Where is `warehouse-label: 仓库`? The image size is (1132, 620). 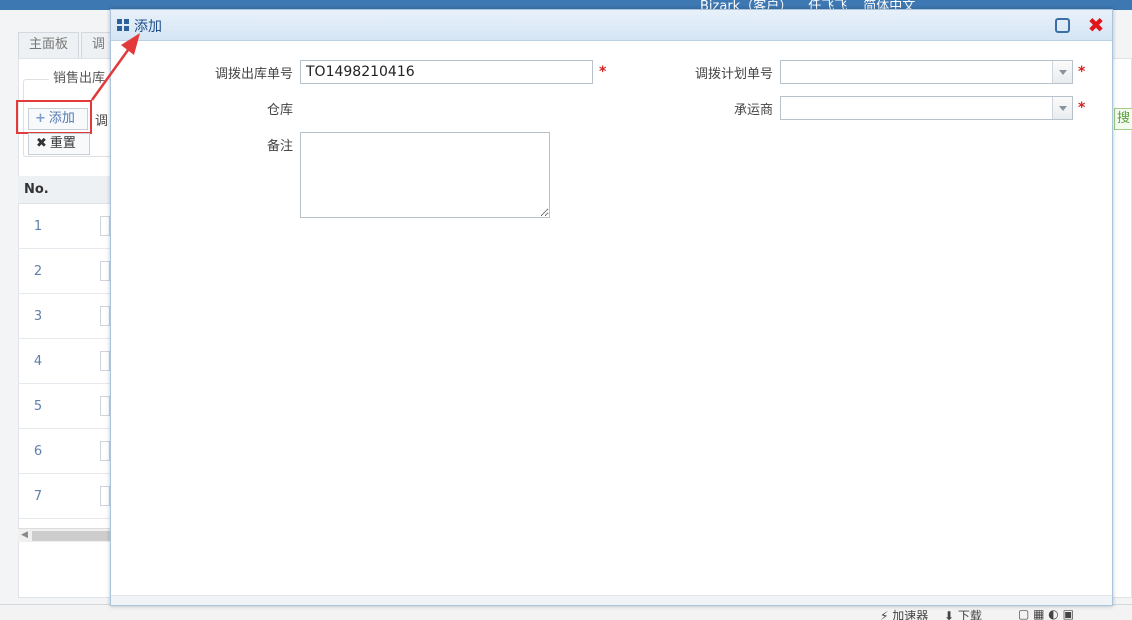 warehouse-label: 仓库 is located at coordinates (279, 110).